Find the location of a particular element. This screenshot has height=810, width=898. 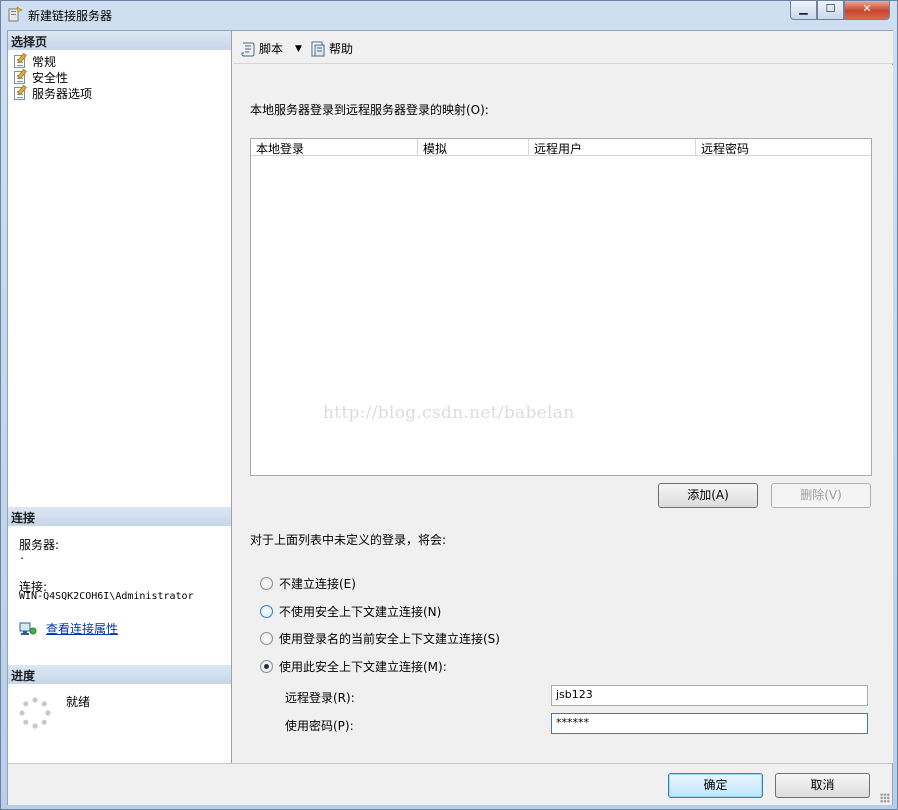

dialog-footer: 确定 取消 is located at coordinates (450, 784).